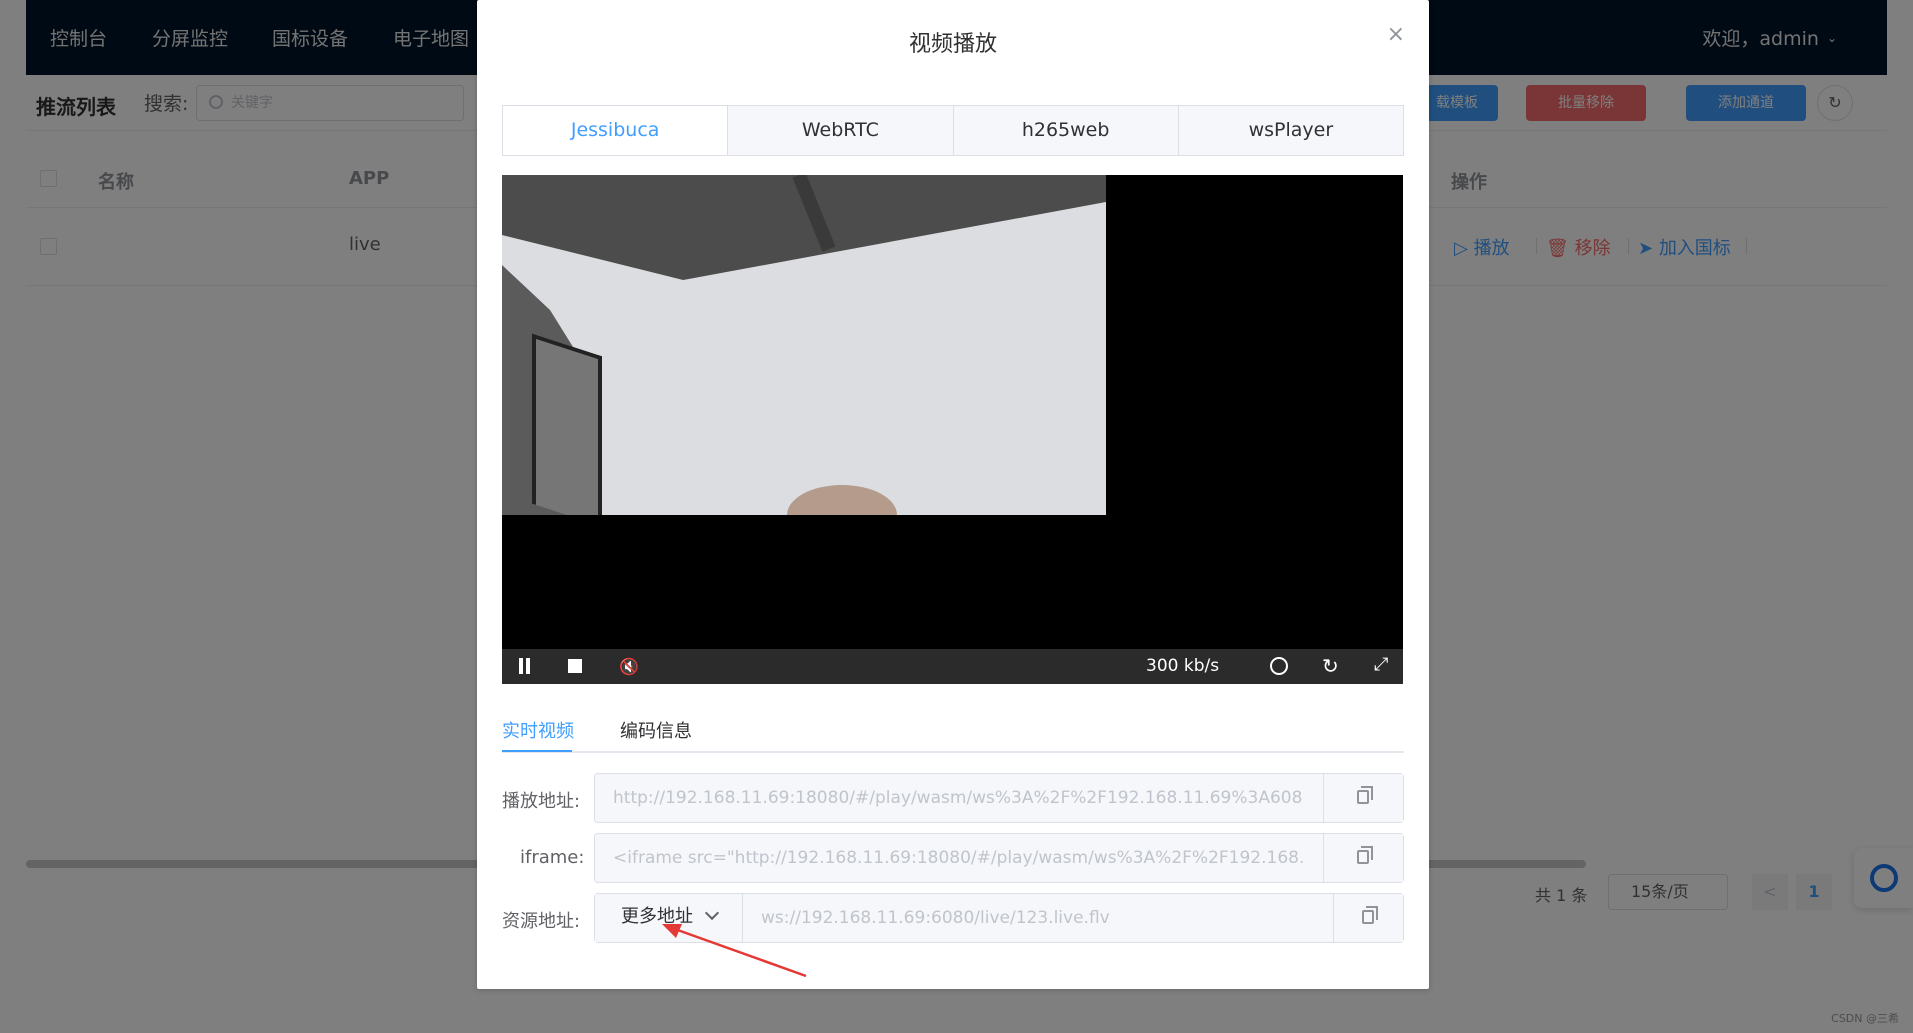 The width and height of the screenshot is (1913, 1033). Describe the element at coordinates (1330, 666) in the screenshot. I see `reload-icon: ↻` at that location.